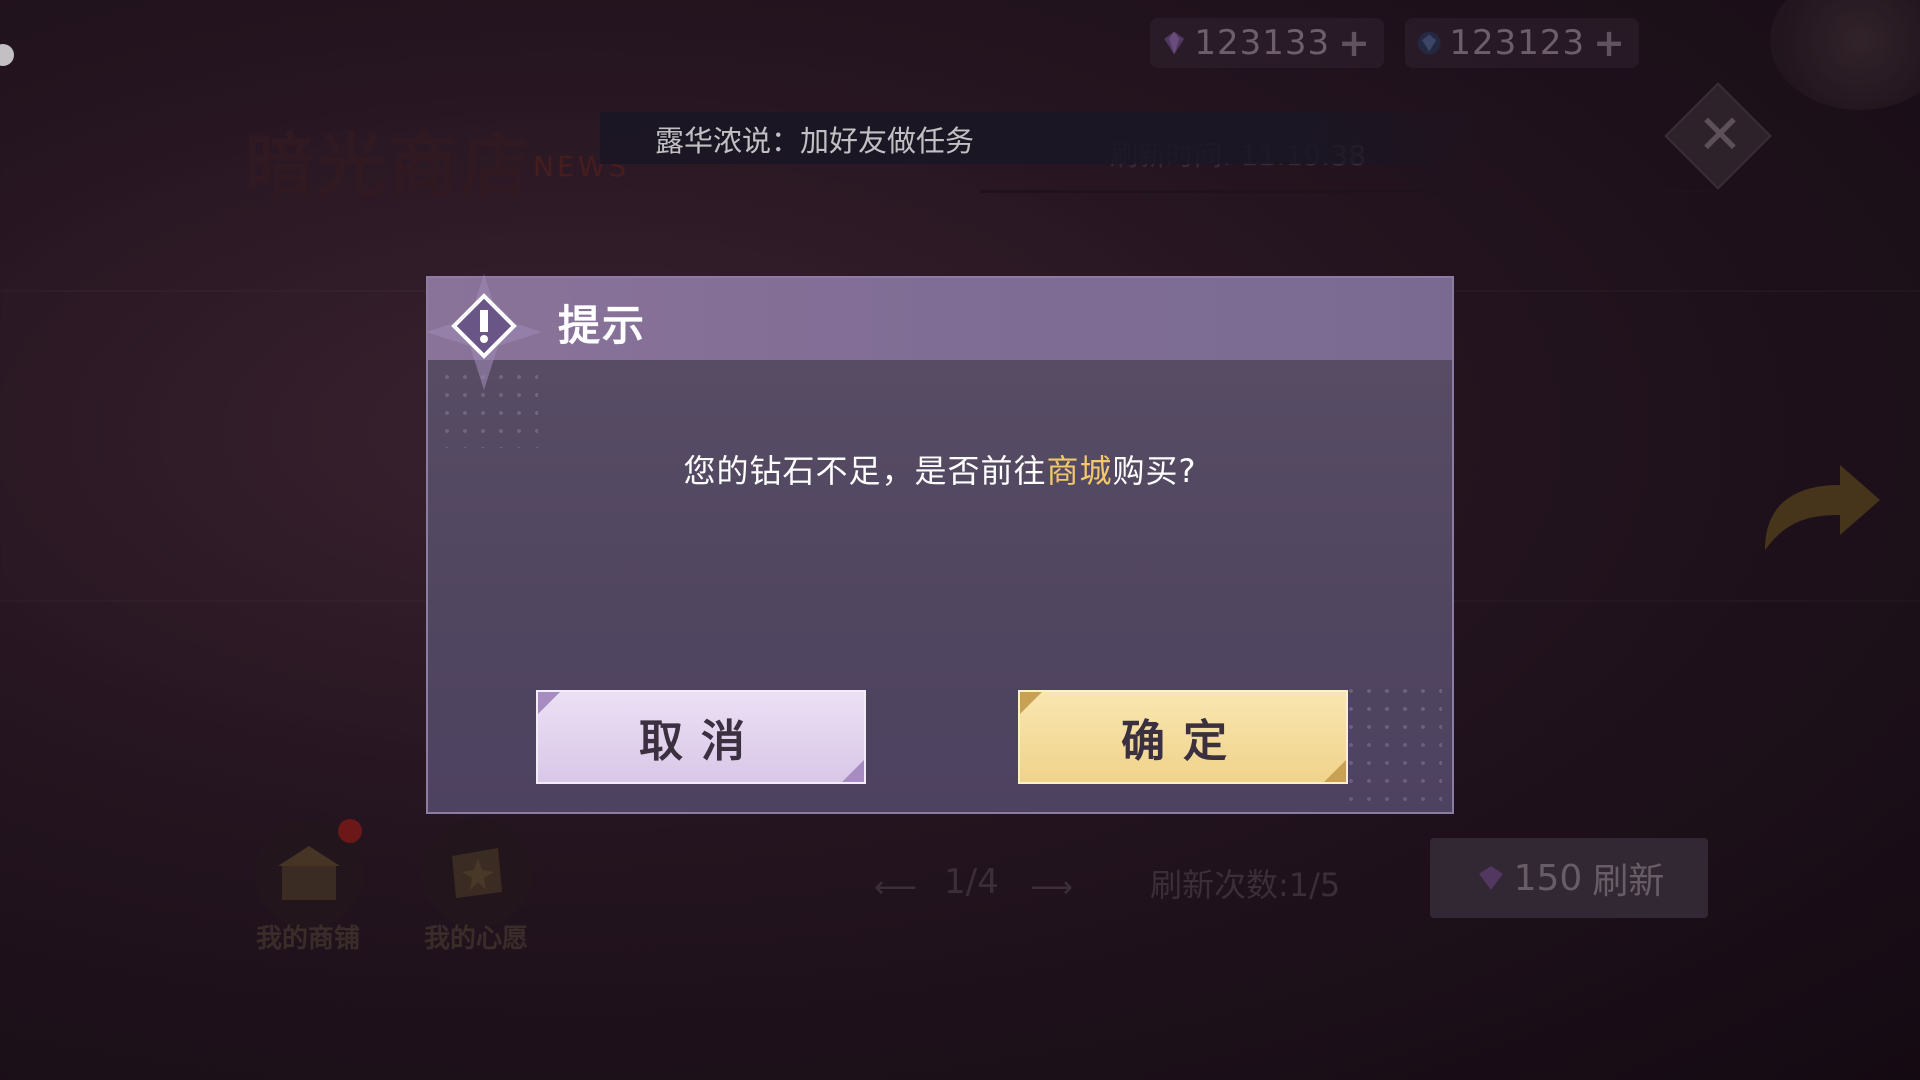 This screenshot has height=1080, width=1920. Describe the element at coordinates (1183, 741) in the screenshot. I see `confirm-label: 确定` at that location.